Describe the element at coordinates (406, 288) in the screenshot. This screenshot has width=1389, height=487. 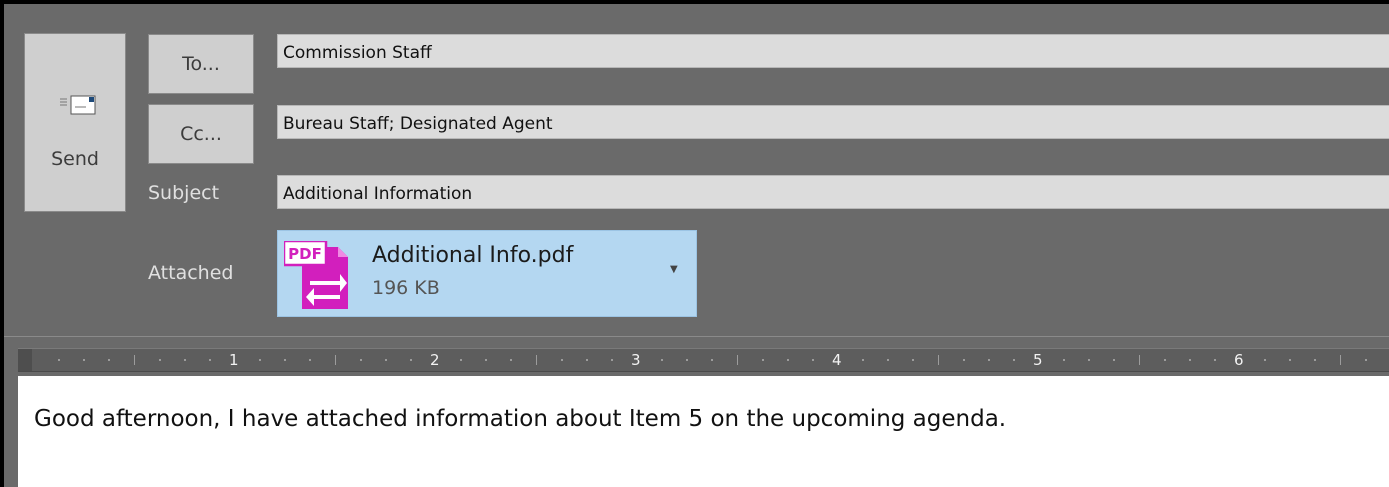
I see `attachment-filesize: 196 KB` at that location.